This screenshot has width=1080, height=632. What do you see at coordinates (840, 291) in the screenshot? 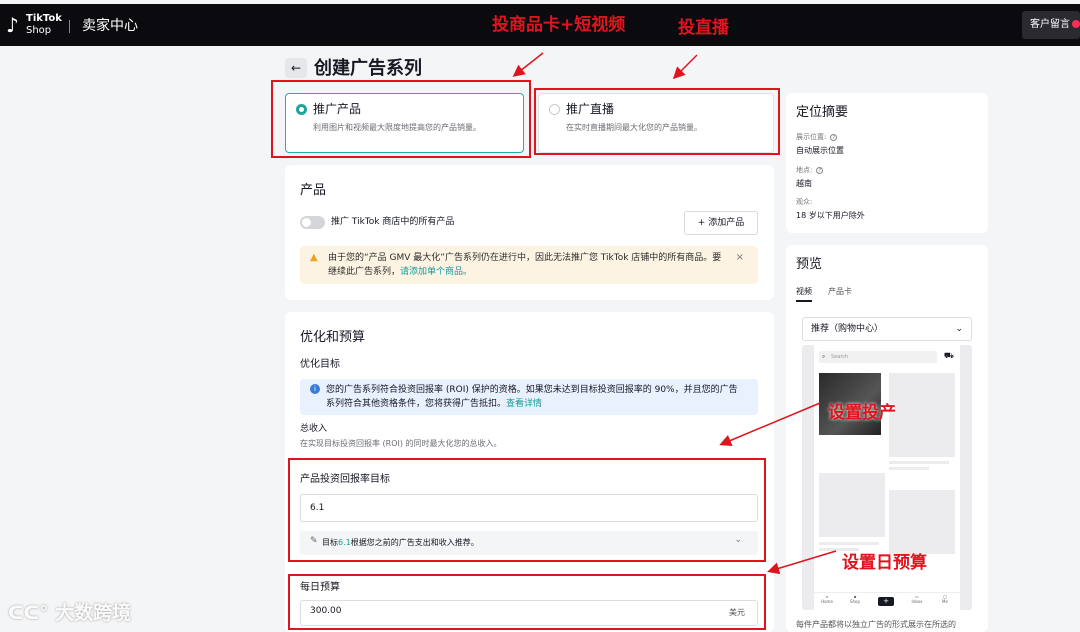
I see `tab-product-card: 产品卡` at bounding box center [840, 291].